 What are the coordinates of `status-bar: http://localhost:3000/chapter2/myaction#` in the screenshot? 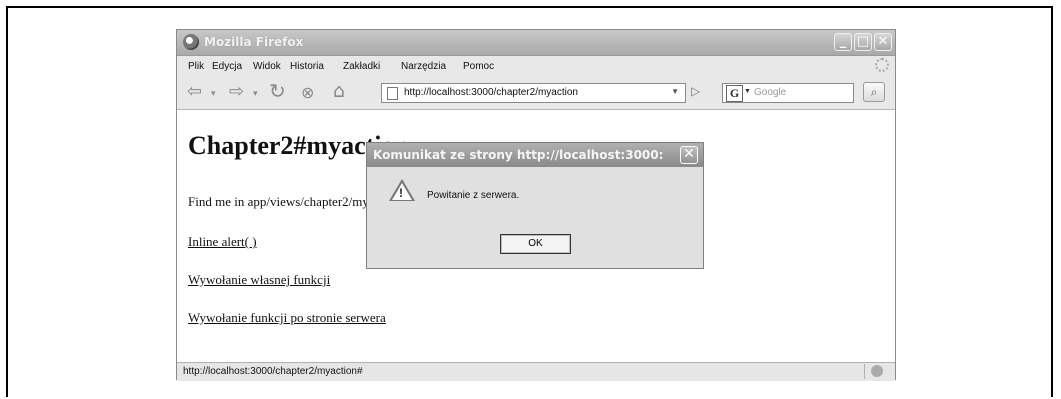 It's located at (536, 371).